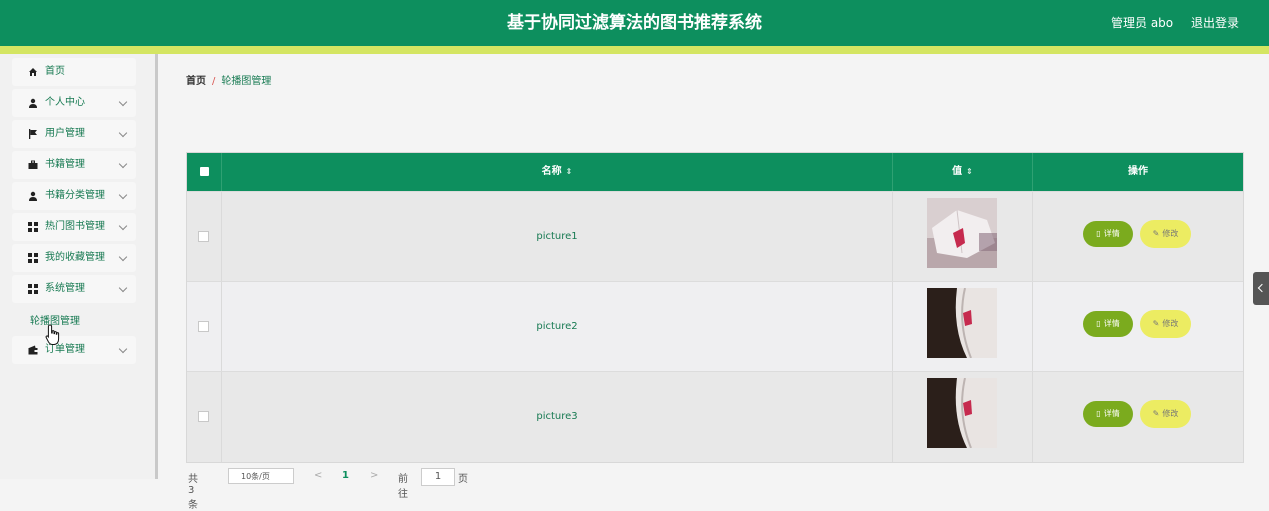  Describe the element at coordinates (33, 164) in the screenshot. I see `briefcase-icon` at that location.